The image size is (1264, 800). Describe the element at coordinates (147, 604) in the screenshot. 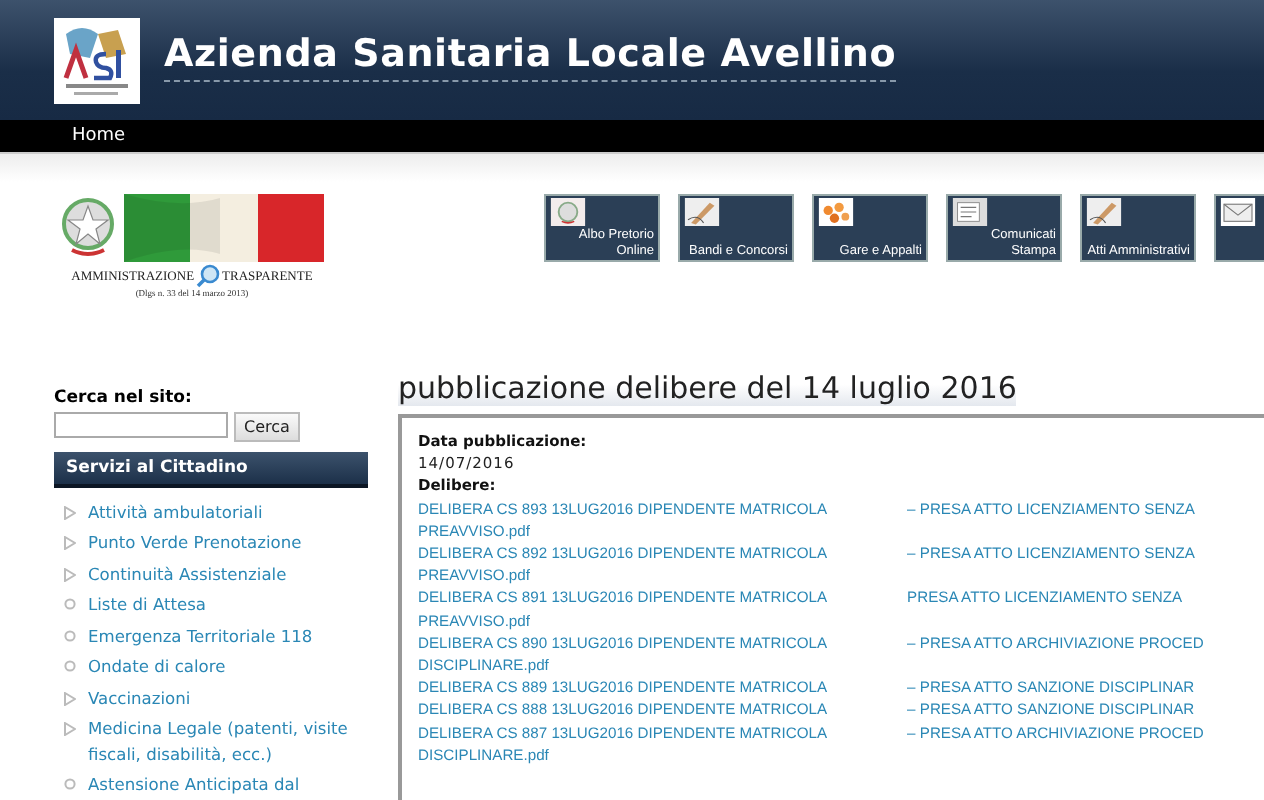

I see `sidebar-link: Liste di Attesa` at that location.